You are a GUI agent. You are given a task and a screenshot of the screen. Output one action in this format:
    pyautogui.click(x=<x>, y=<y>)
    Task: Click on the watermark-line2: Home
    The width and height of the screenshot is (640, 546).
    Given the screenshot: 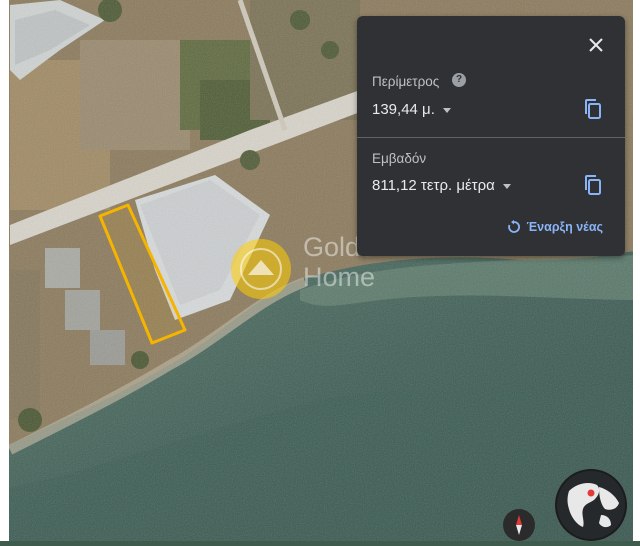 What is the action you would take?
    pyautogui.click(x=339, y=277)
    